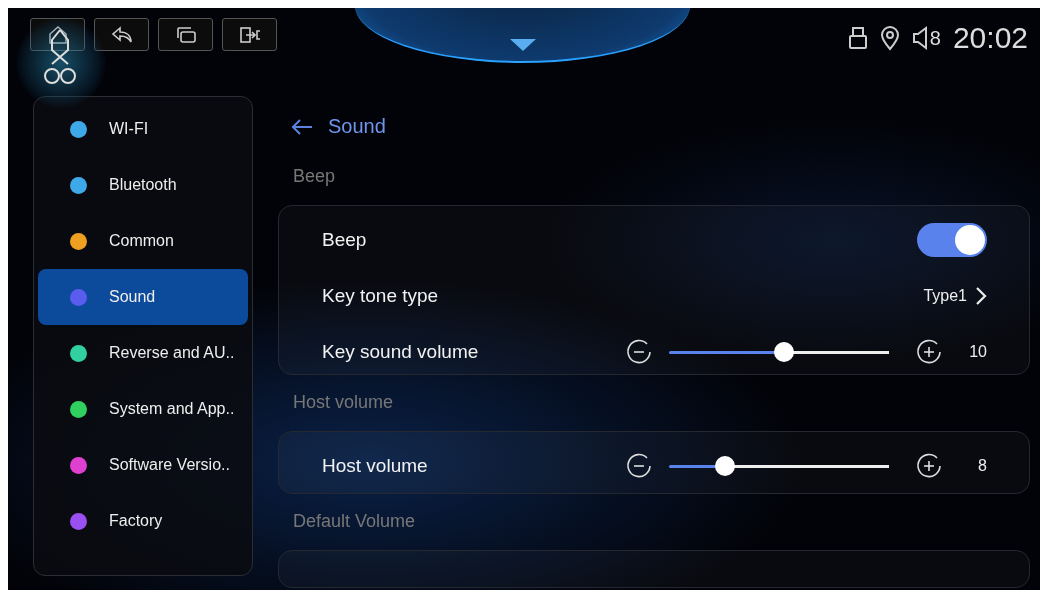  Describe the element at coordinates (929, 466) in the screenshot. I see `plus-button` at that location.